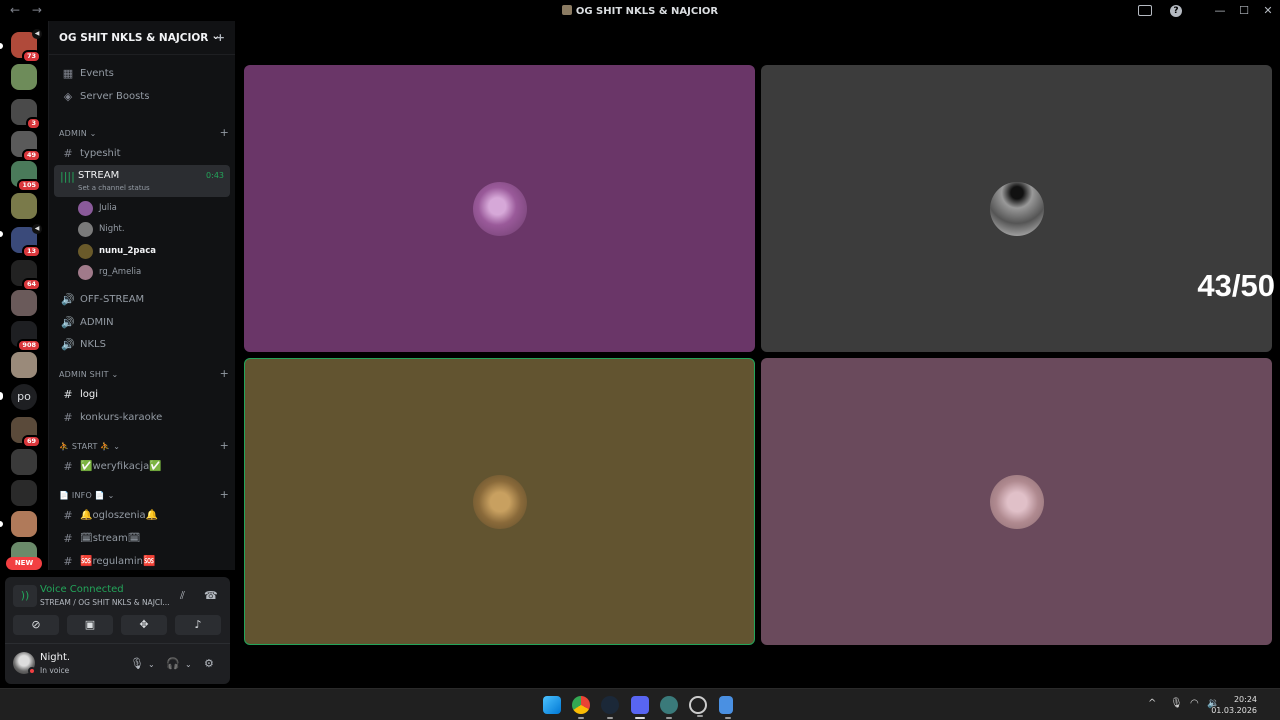 This screenshot has width=1280, height=720. I want to click on server-icon: 73 ◀, so click(26, 46).